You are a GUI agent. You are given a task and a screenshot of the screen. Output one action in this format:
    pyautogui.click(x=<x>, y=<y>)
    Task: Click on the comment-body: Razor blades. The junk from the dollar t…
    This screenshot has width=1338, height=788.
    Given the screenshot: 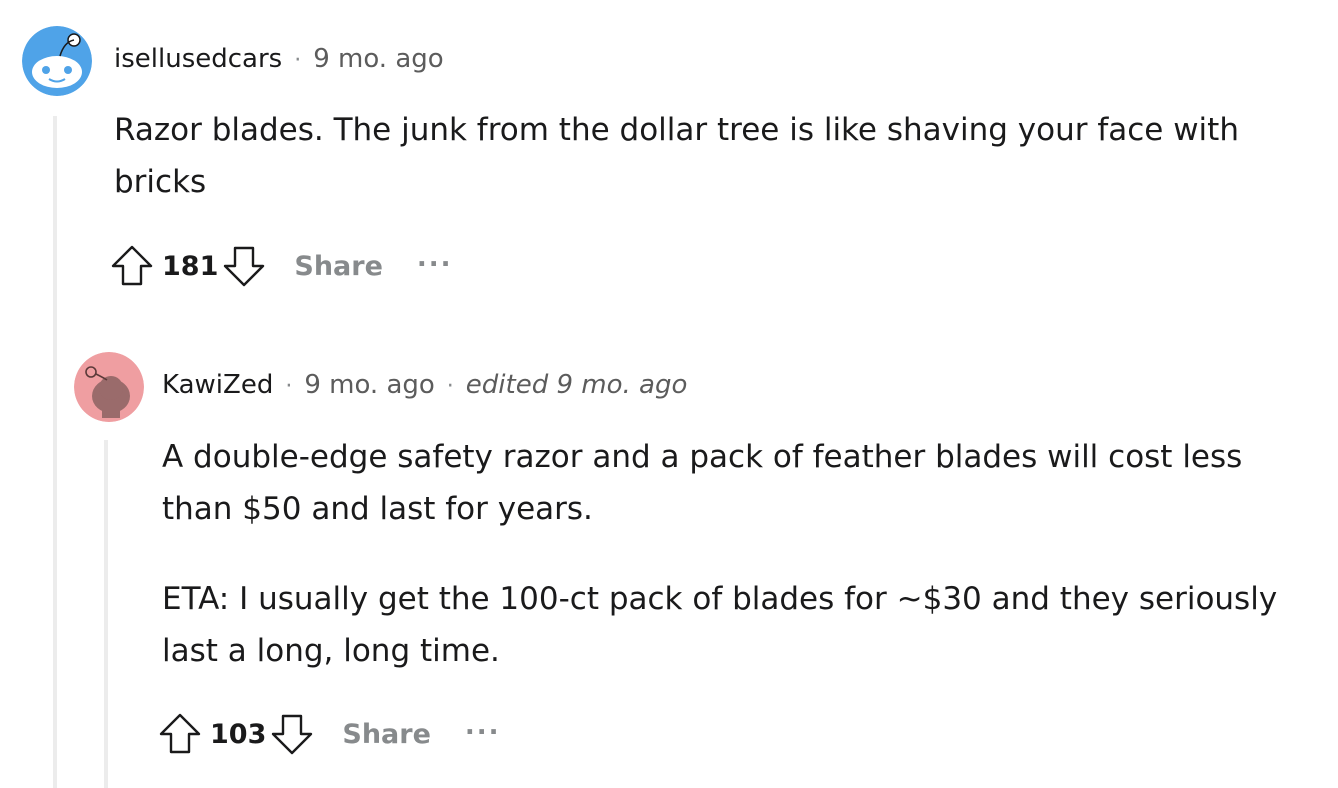 What is the action you would take?
    pyautogui.click(x=676, y=156)
    